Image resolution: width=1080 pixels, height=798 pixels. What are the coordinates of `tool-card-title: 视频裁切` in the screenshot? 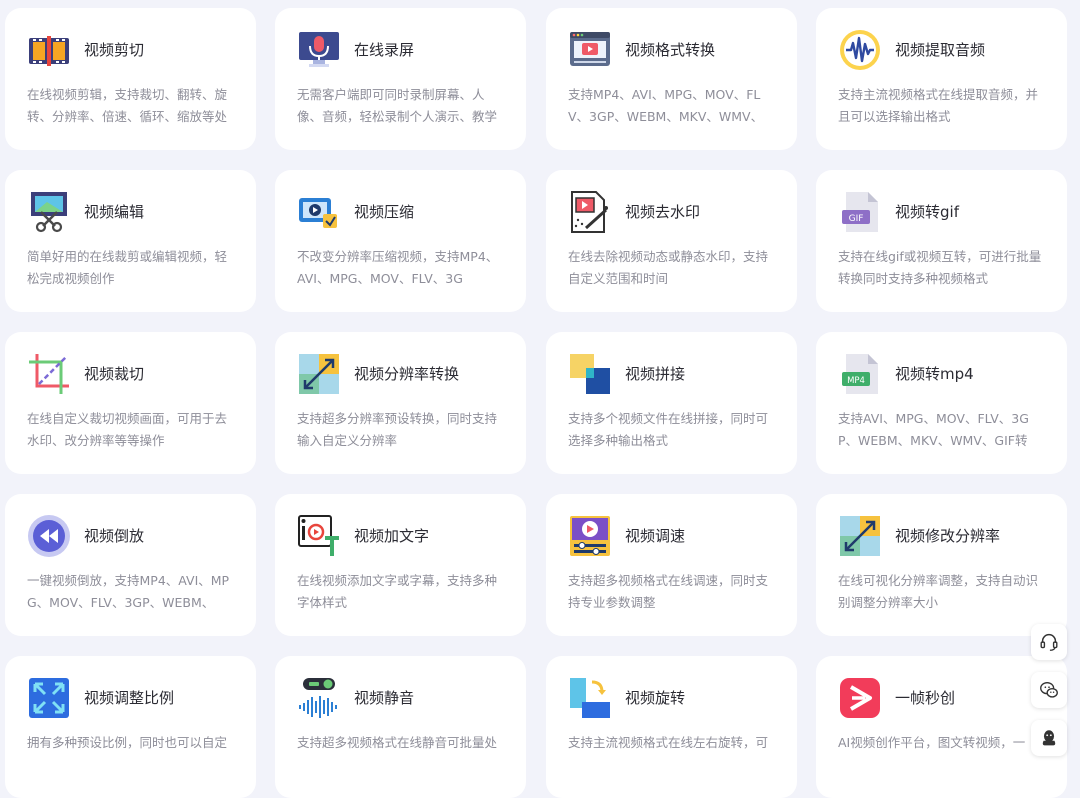 It's located at (114, 374).